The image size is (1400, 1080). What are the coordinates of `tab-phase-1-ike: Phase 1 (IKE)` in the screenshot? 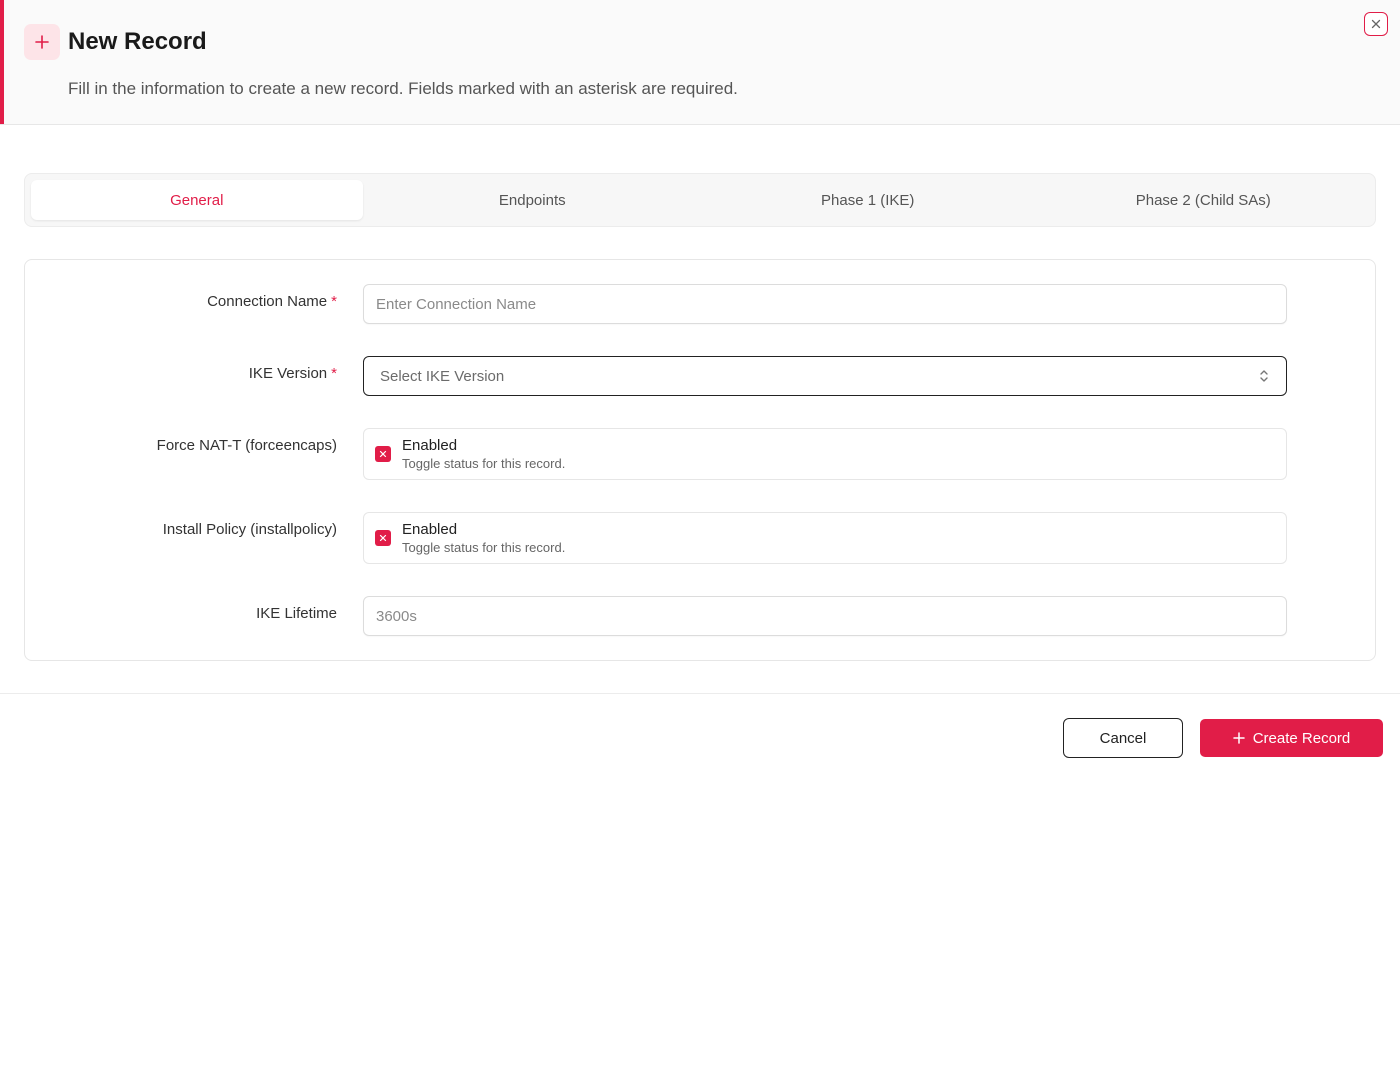 It's located at (868, 200).